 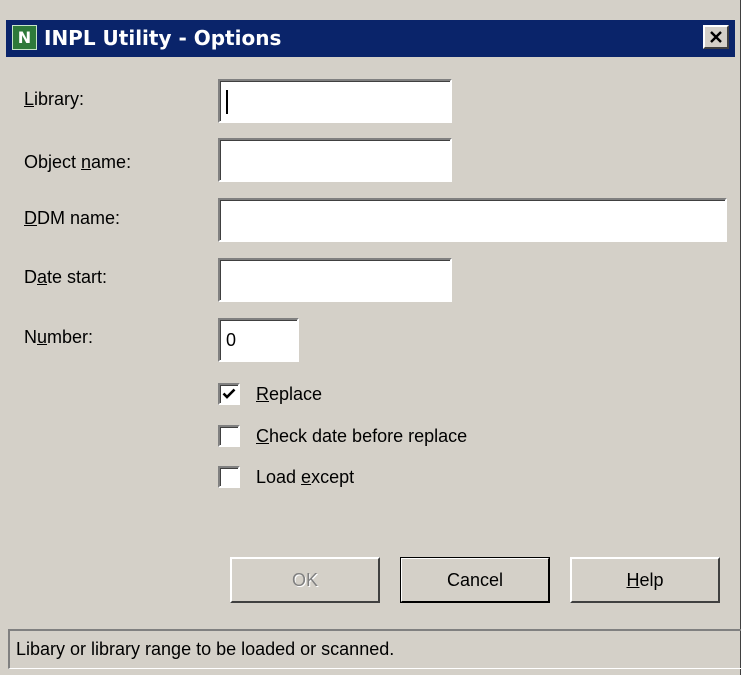 I want to click on load-except-label-accel: e, so click(x=306, y=476).